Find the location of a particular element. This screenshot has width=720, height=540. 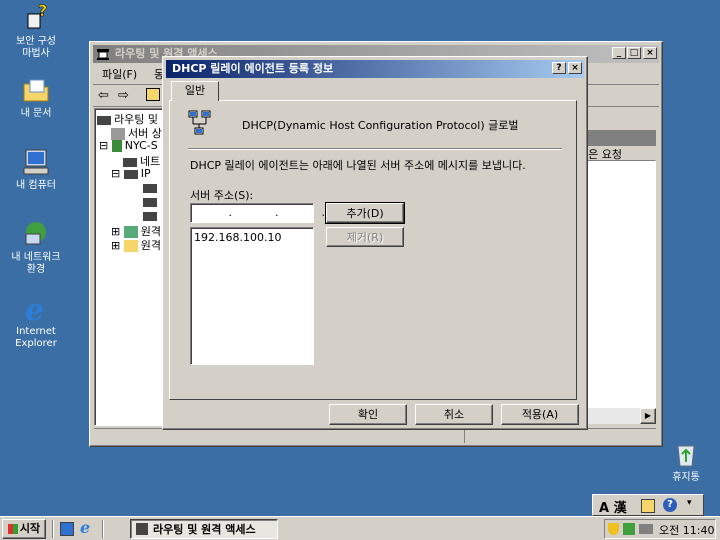

ok-button: 확인 is located at coordinates (368, 414).